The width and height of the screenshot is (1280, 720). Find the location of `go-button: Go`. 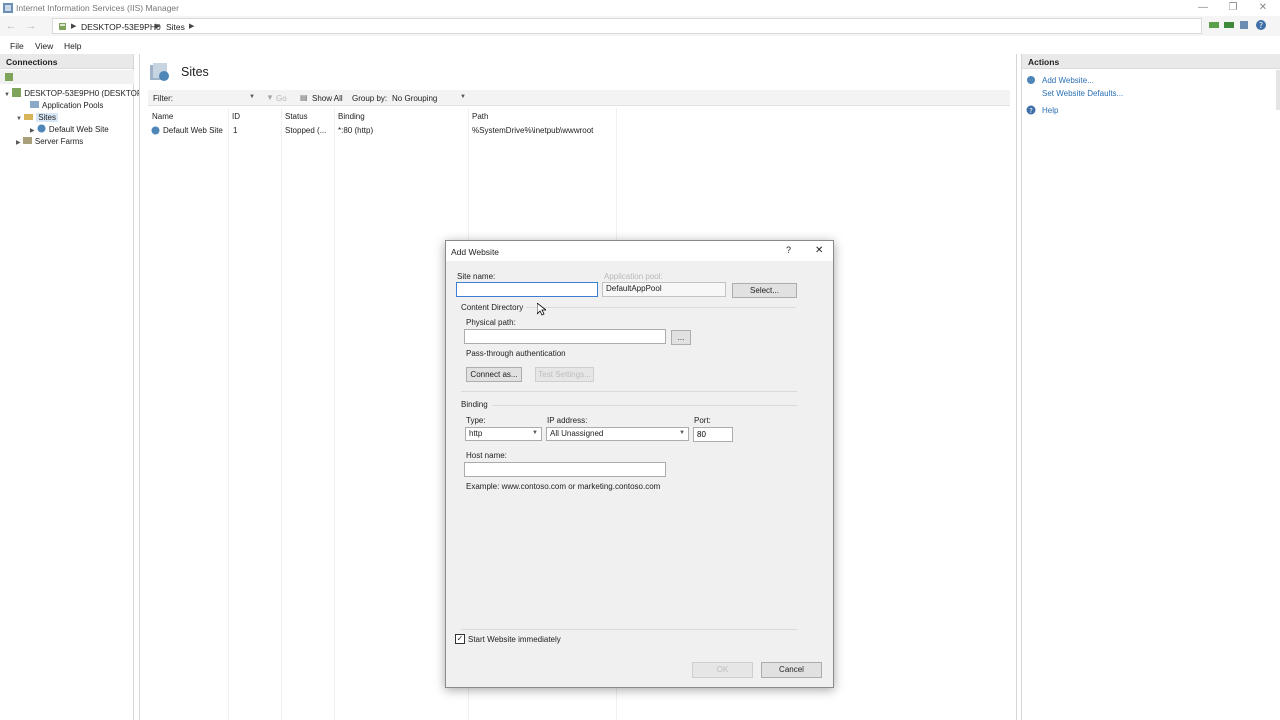

go-button: Go is located at coordinates (281, 98).